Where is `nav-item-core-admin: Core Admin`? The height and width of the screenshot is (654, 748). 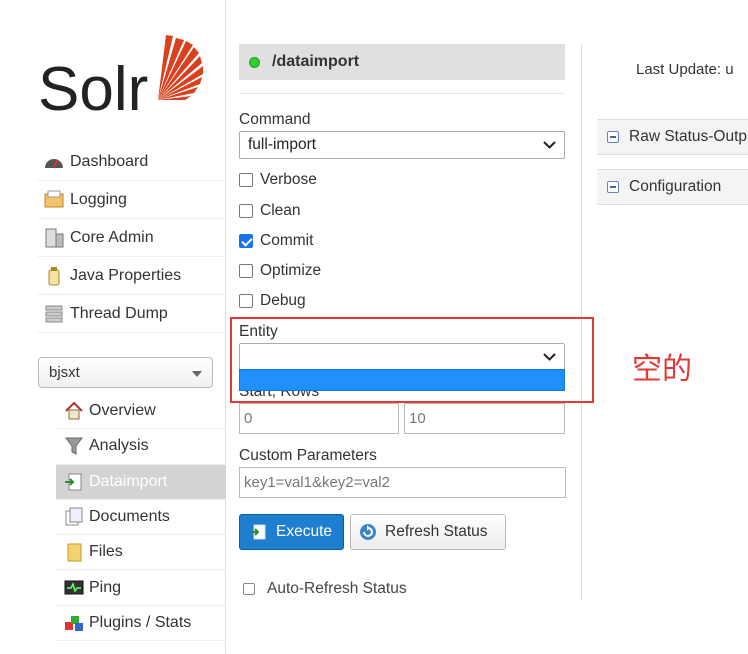 nav-item-core-admin: Core Admin is located at coordinates (131, 238).